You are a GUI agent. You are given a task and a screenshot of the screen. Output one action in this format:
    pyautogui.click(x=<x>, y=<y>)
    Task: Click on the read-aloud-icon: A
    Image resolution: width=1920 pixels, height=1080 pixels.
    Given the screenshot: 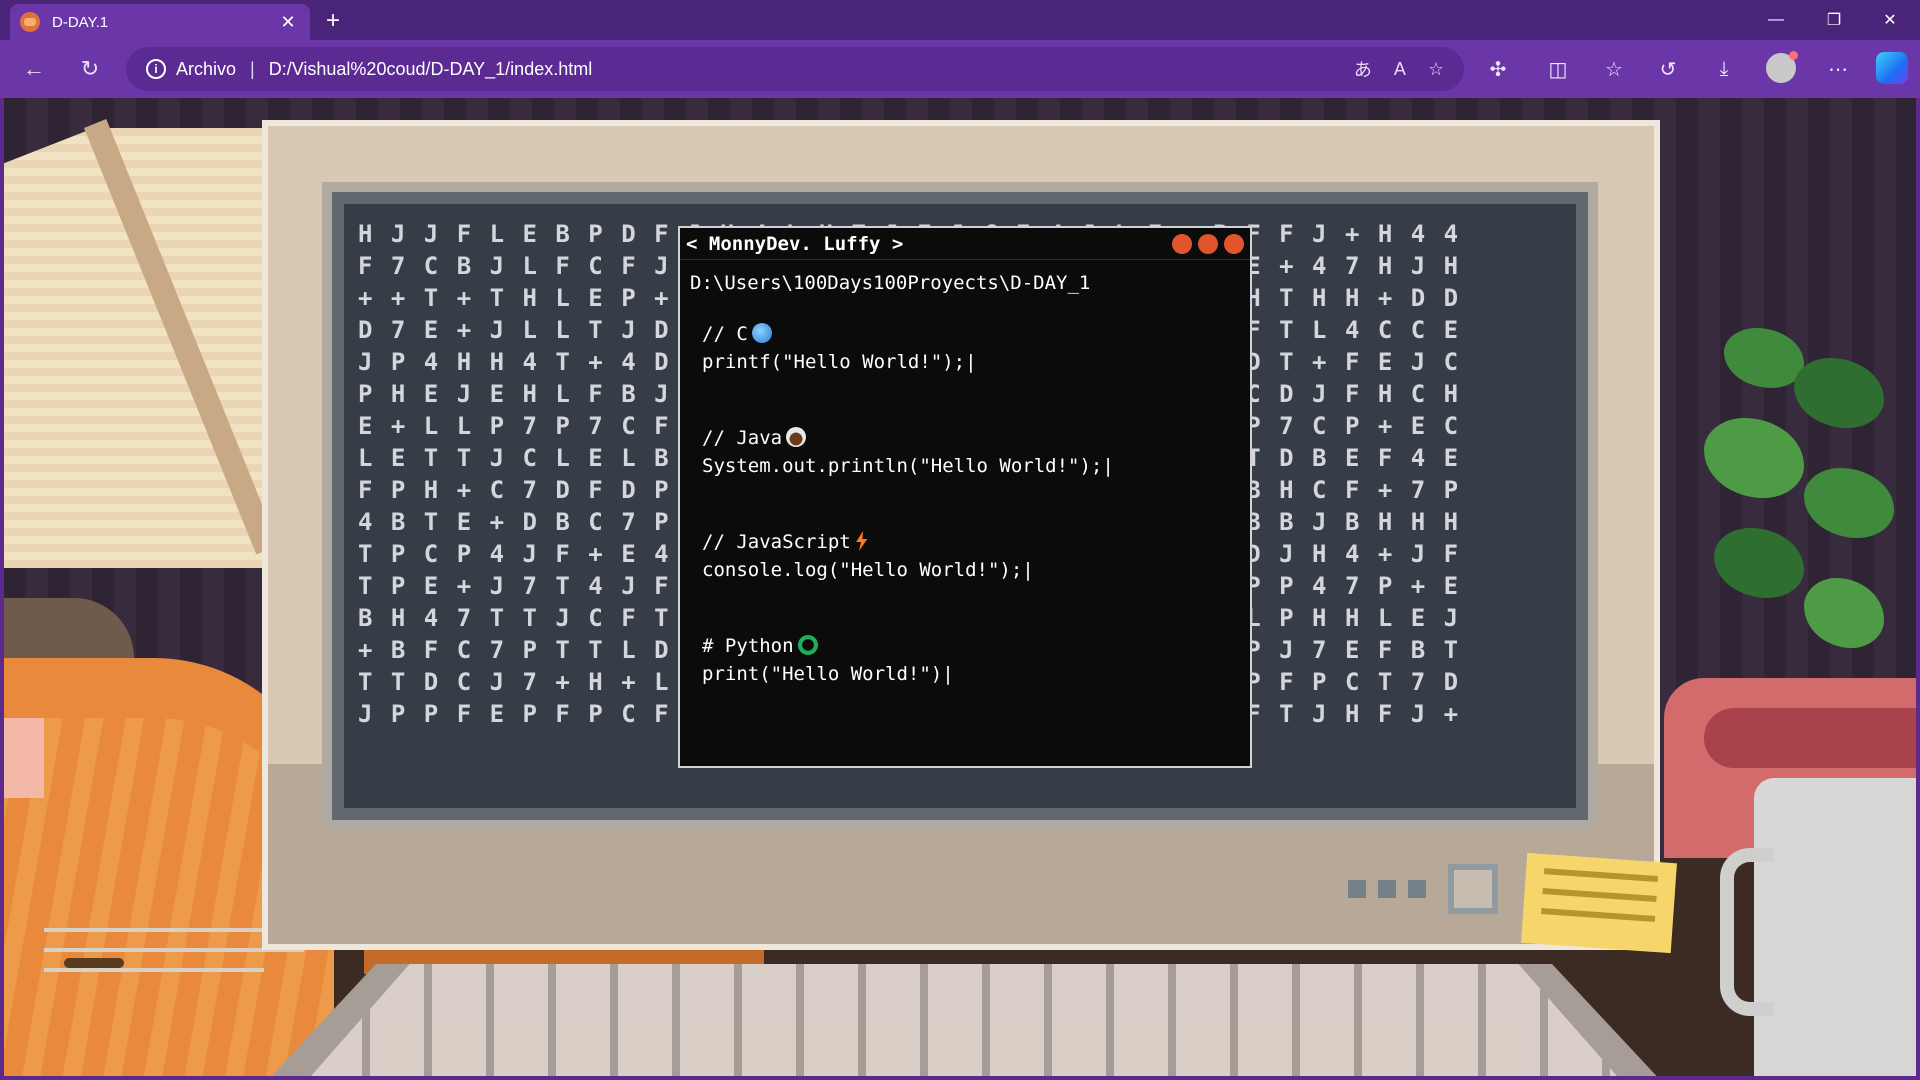 What is the action you would take?
    pyautogui.click(x=1400, y=69)
    